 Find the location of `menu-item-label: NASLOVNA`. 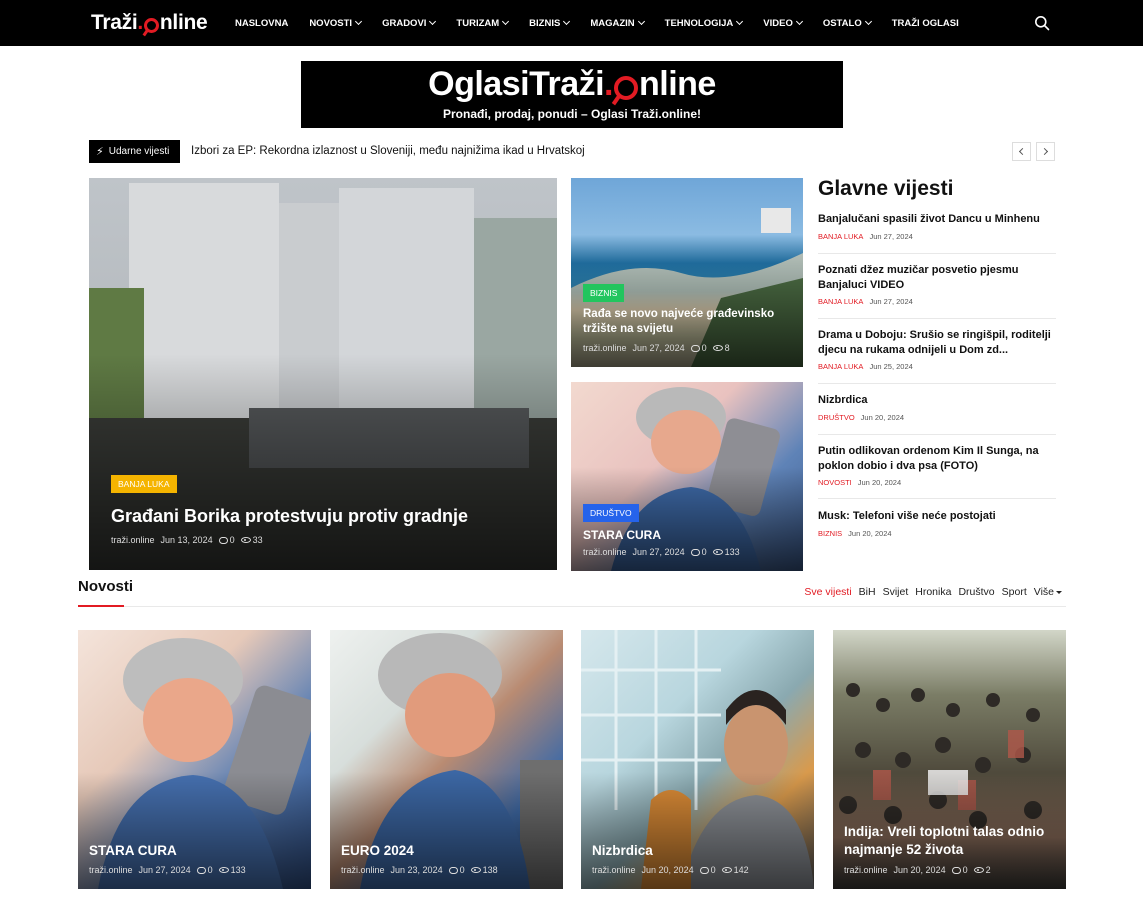

menu-item-label: NASLOVNA is located at coordinates (262, 23).